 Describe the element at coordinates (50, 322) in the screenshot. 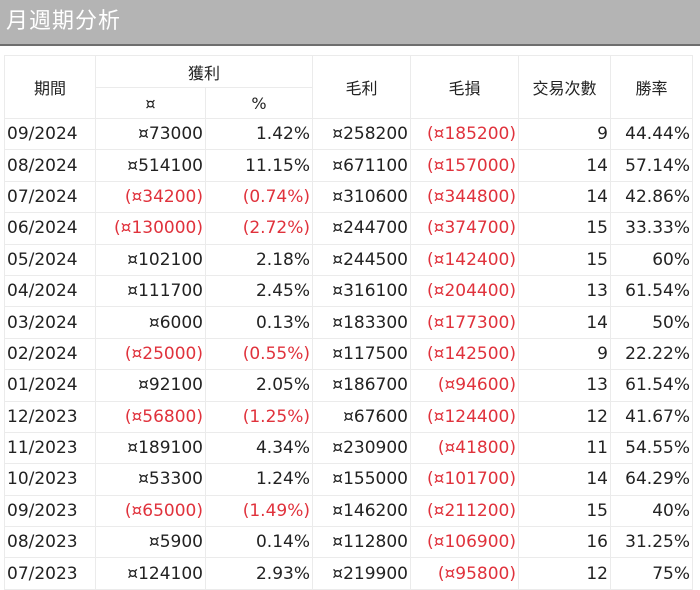

I see `period-cell: 03/2024` at that location.